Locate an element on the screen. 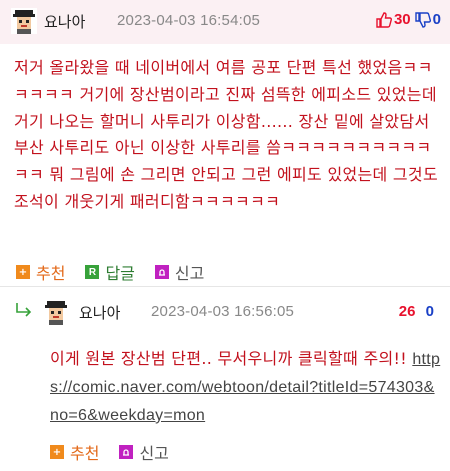 Image resolution: width=450 pixels, height=471 pixels. comment-actions: + 추천 R 답글 신고 is located at coordinates (120, 272).